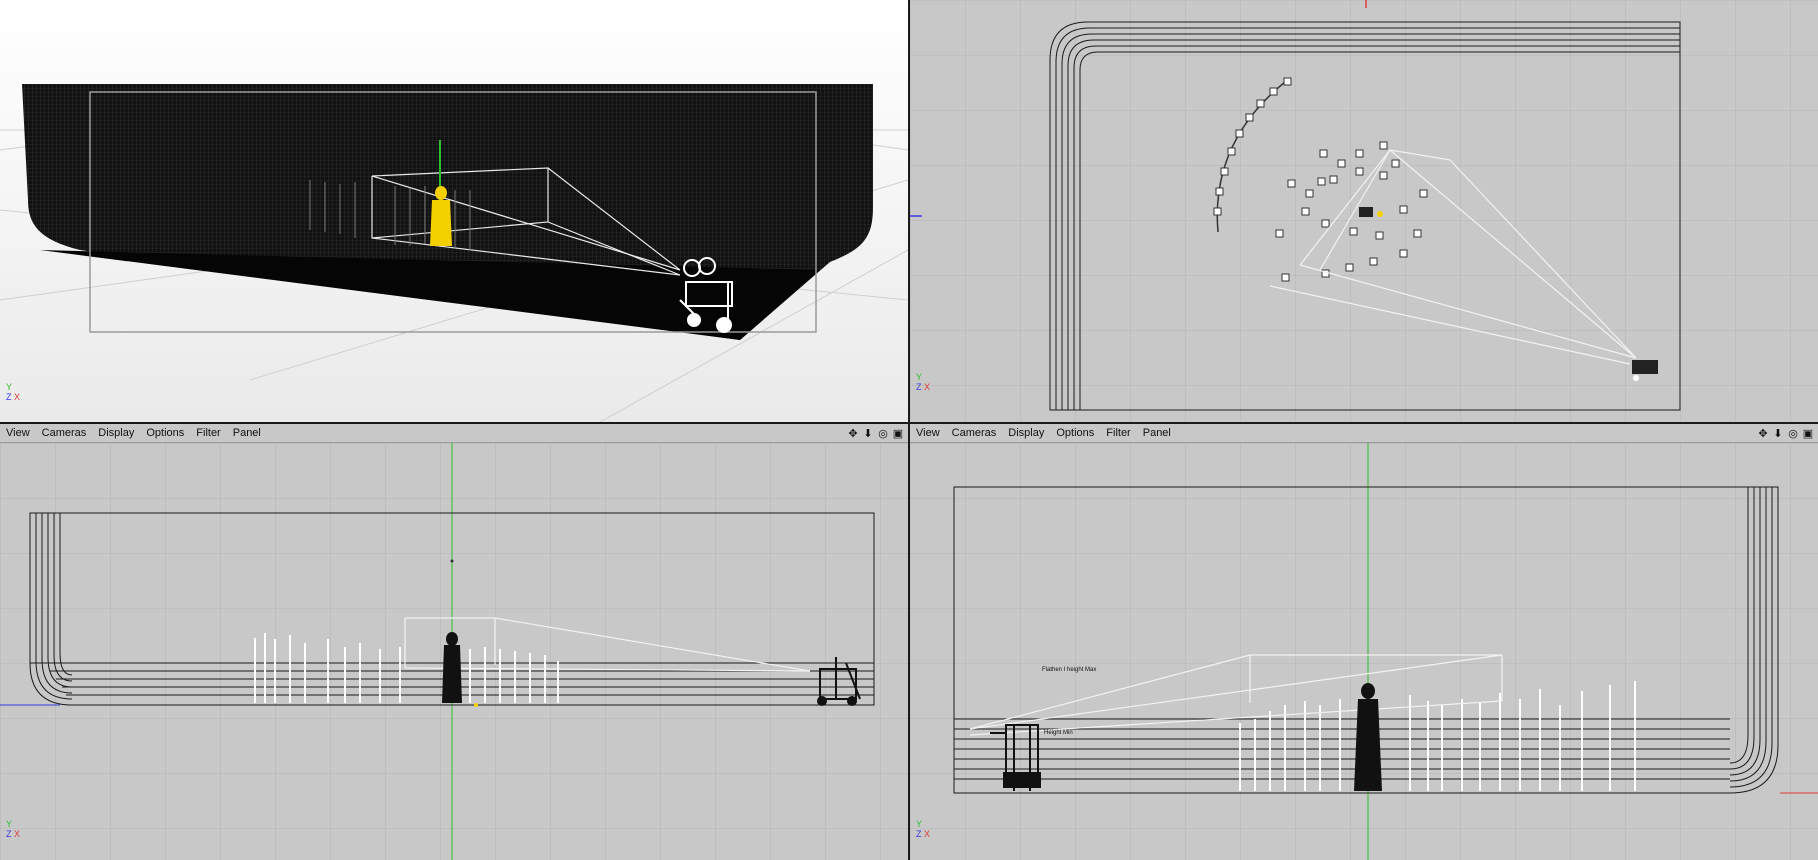 The image size is (1818, 860). I want to click on annotation-height-min: Height Min, so click(1058, 733).